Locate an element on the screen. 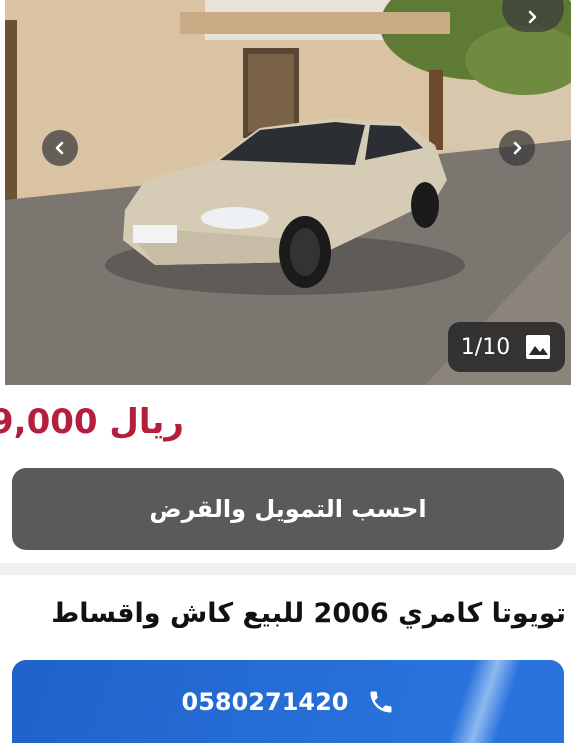 Image resolution: width=576 pixels, height=743 pixels. image-counter-text: 1/10 is located at coordinates (485, 347).